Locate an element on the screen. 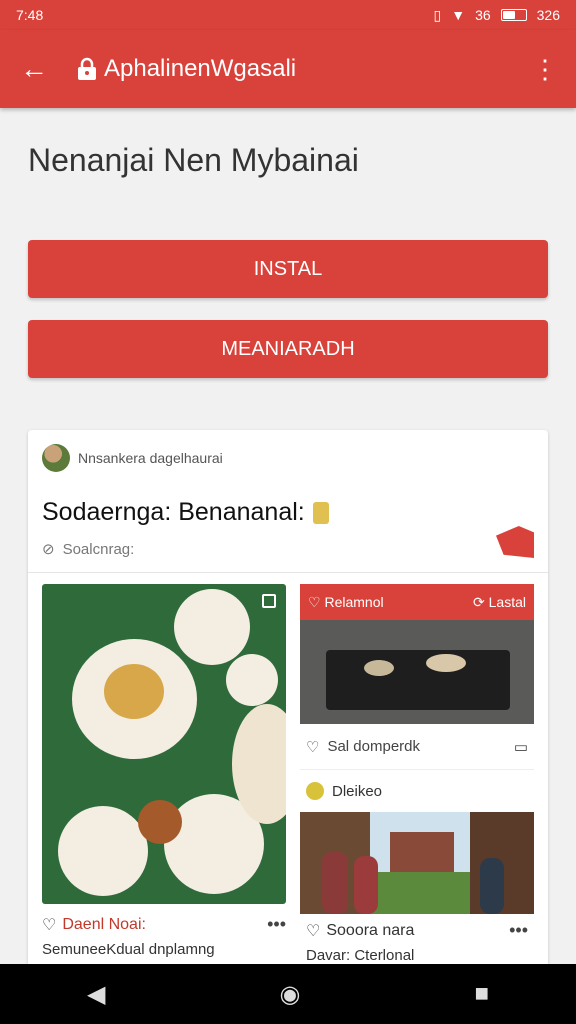 This screenshot has height=1024, width=576. status-time: 7:48 is located at coordinates (30, 15).